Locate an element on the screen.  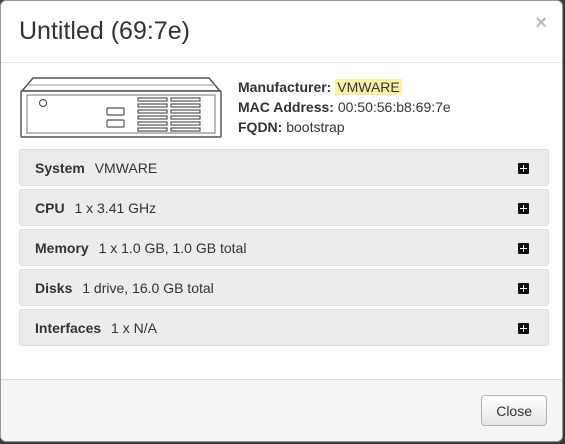
panel-label: Memory is located at coordinates (62, 248).